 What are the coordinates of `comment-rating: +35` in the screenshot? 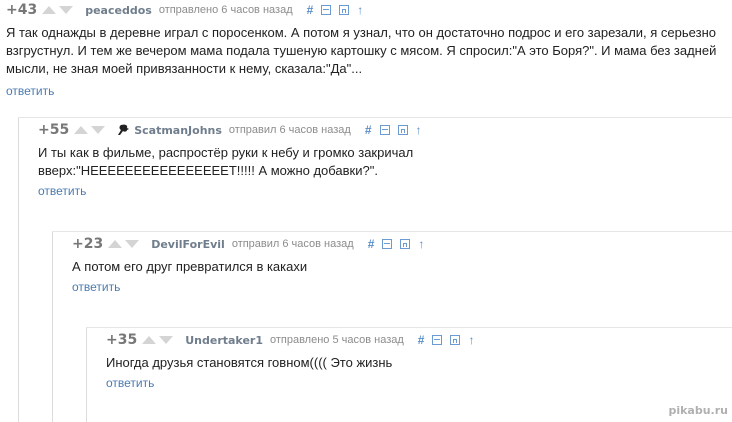 It's located at (122, 340).